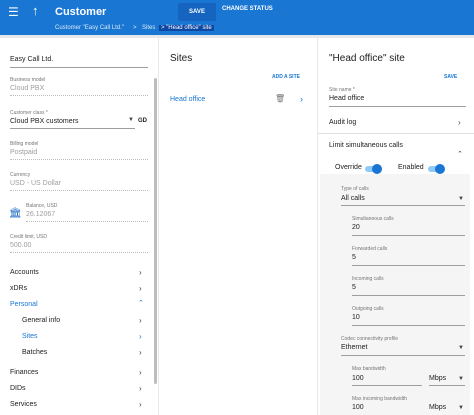  Describe the element at coordinates (23, 404) in the screenshot. I see `nav-services: Services` at that location.